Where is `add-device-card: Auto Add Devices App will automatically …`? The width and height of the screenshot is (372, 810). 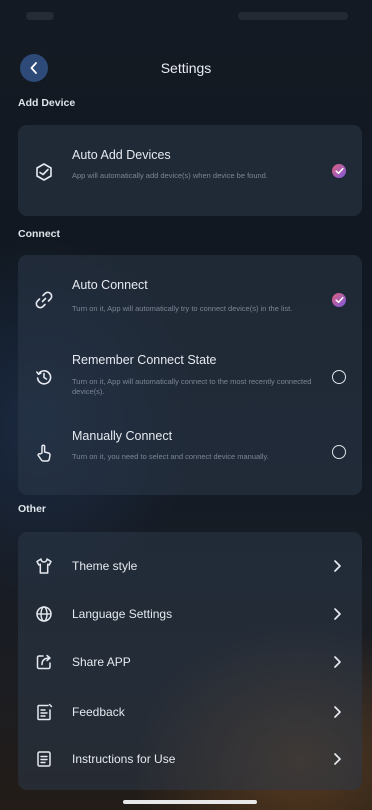
add-device-card: Auto Add Devices App will automatically … is located at coordinates (190, 170).